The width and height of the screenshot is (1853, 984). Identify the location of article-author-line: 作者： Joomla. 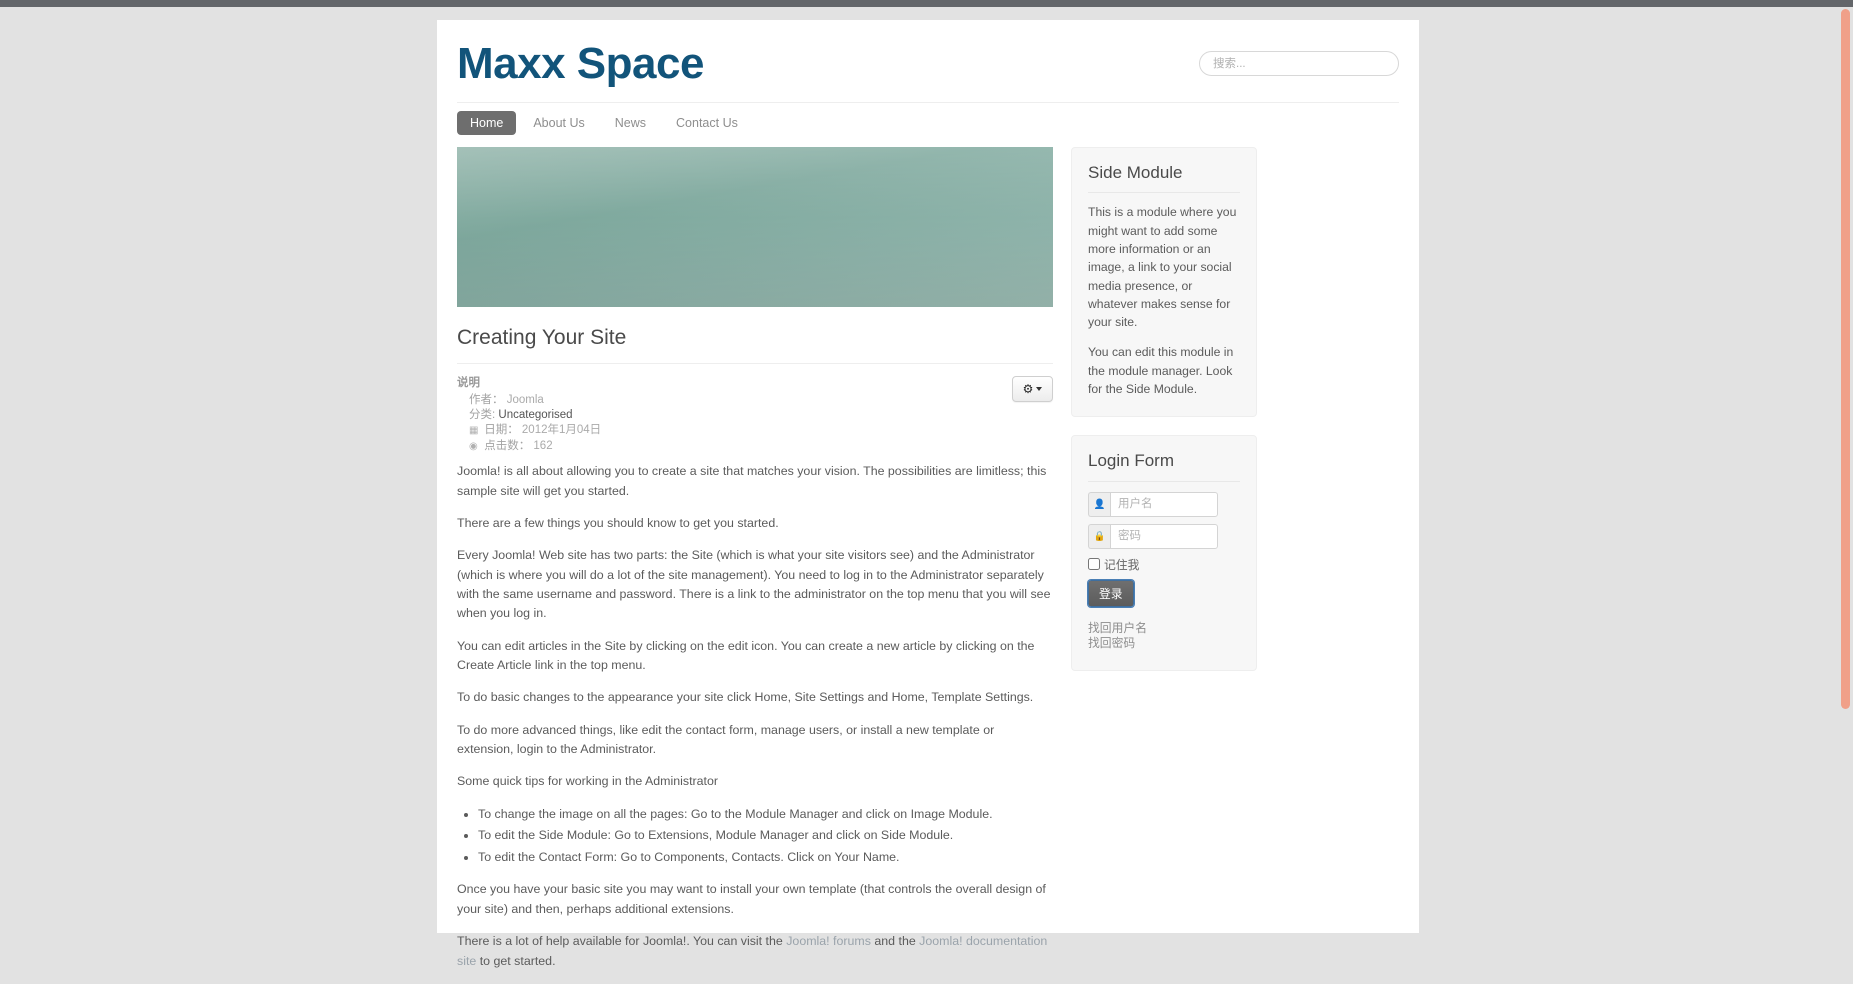
(529, 400).